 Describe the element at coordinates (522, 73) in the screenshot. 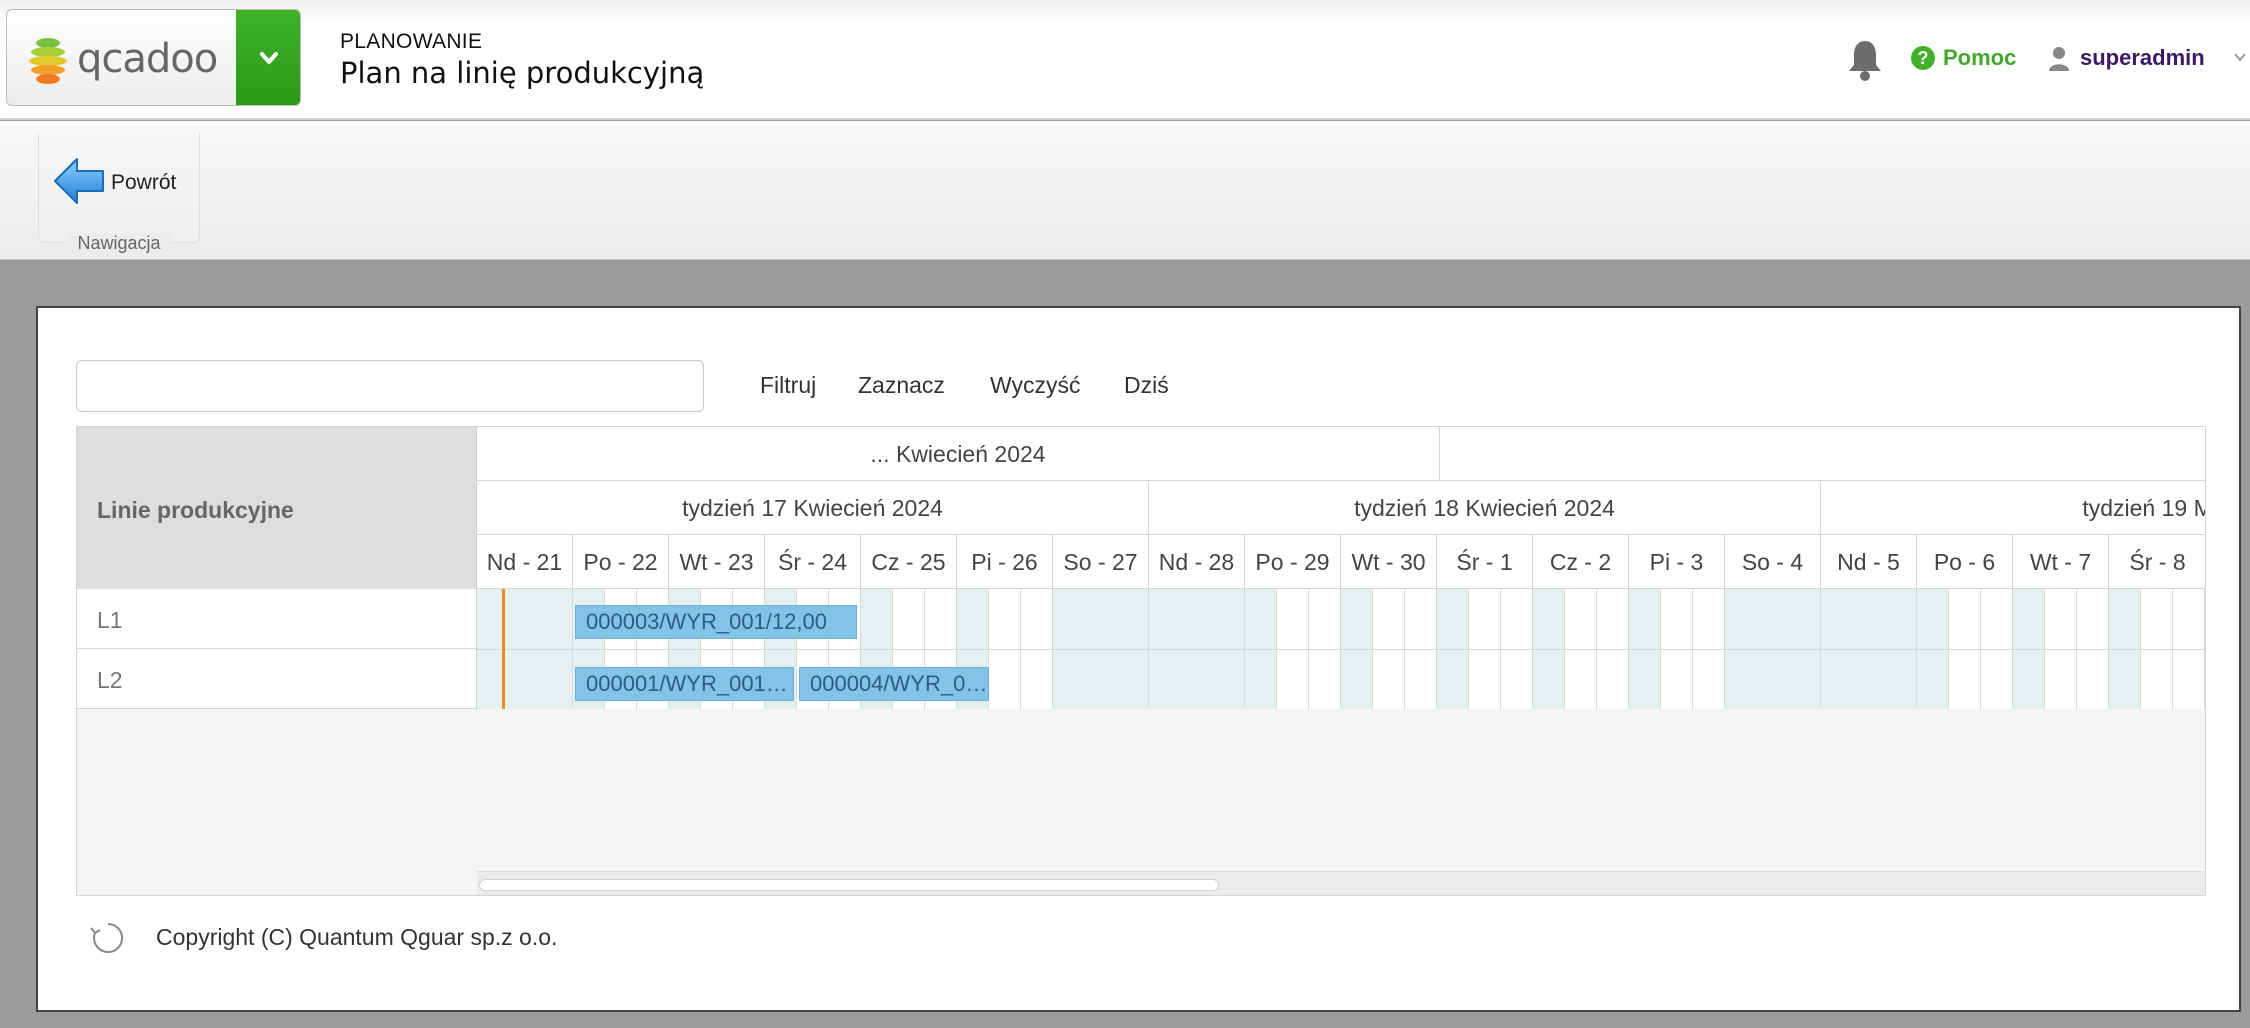

I see `page-title: Plan na linię produkcyjną` at that location.